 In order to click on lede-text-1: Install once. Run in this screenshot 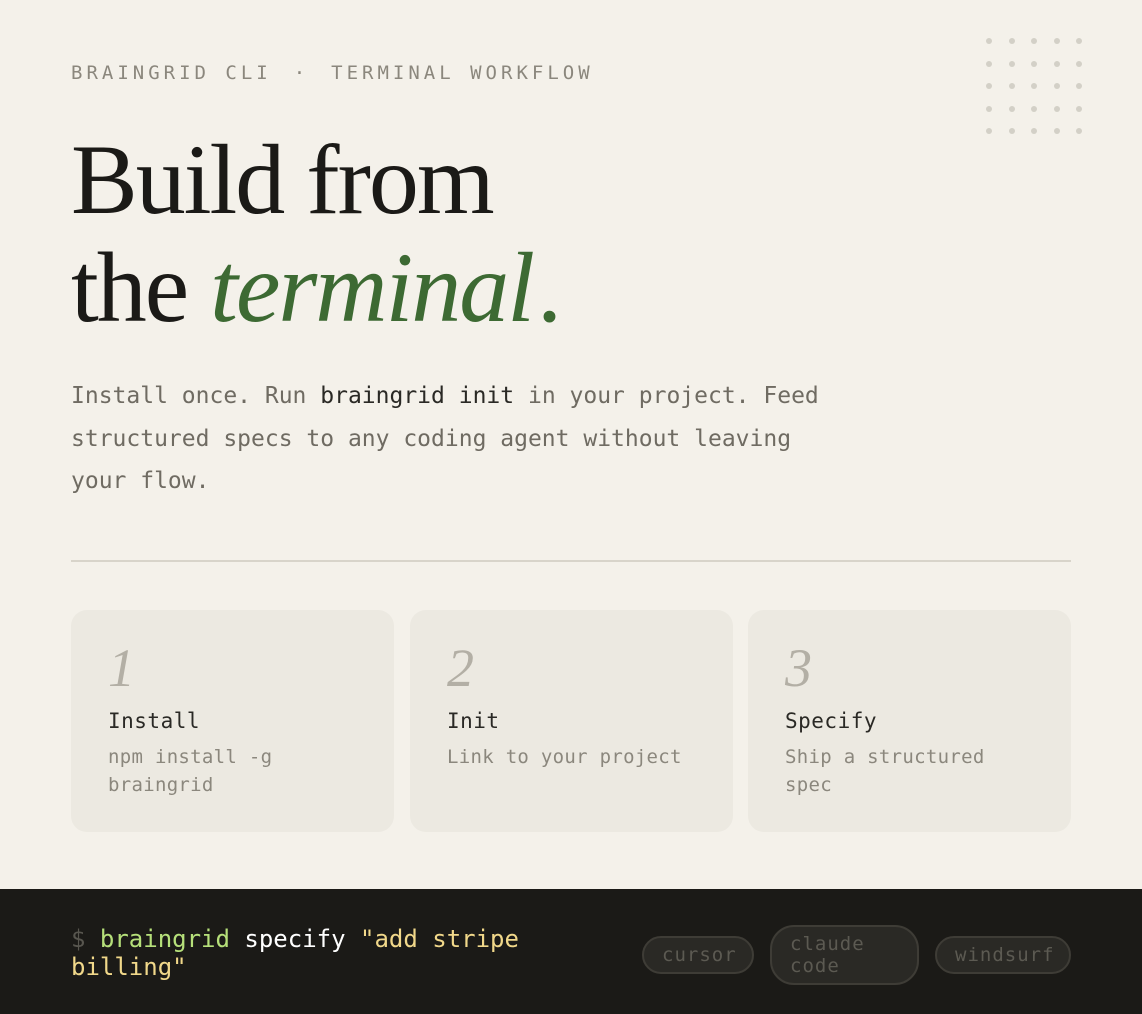, I will do `click(196, 396)`.